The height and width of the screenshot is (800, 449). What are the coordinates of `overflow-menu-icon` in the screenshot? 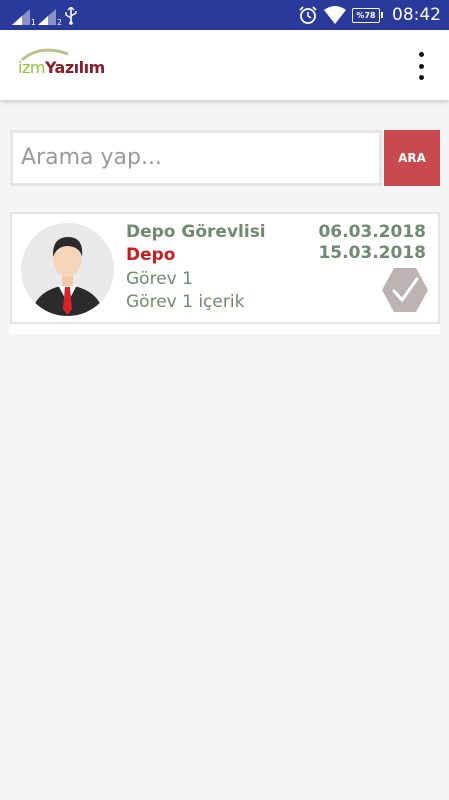 It's located at (421, 66).